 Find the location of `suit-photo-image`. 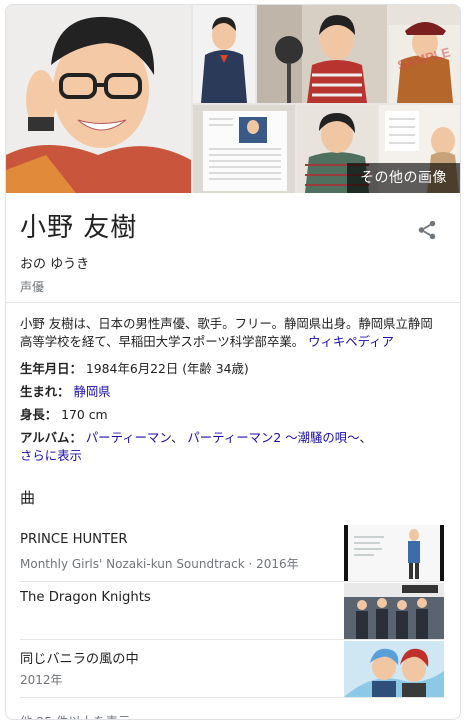

suit-photo-image is located at coordinates (224, 54).